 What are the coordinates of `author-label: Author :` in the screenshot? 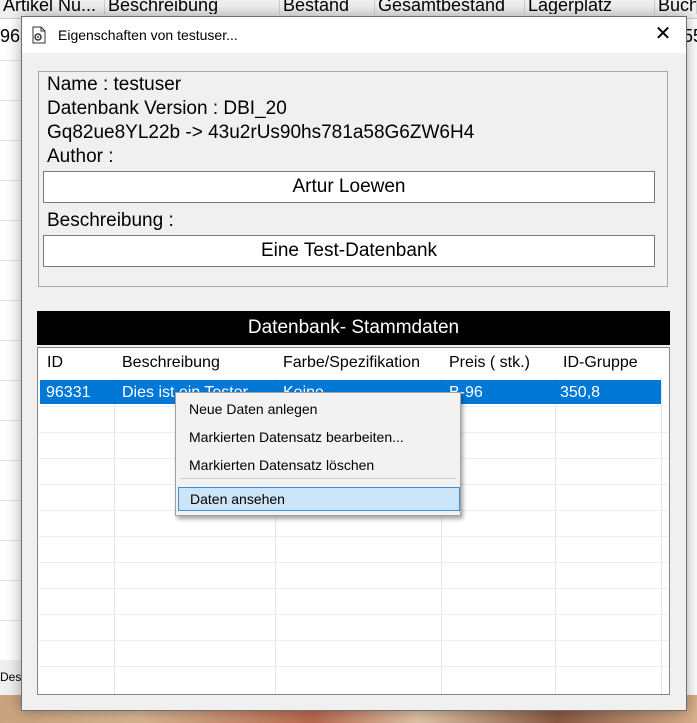 It's located at (80, 156).